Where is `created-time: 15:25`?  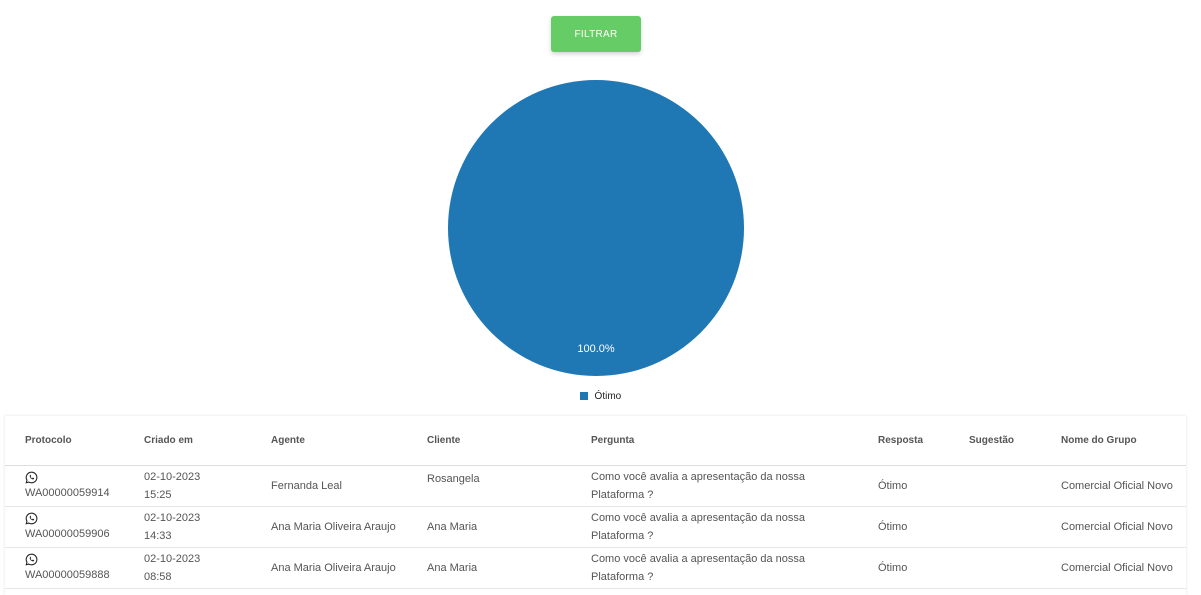
created-time: 15:25 is located at coordinates (158, 494).